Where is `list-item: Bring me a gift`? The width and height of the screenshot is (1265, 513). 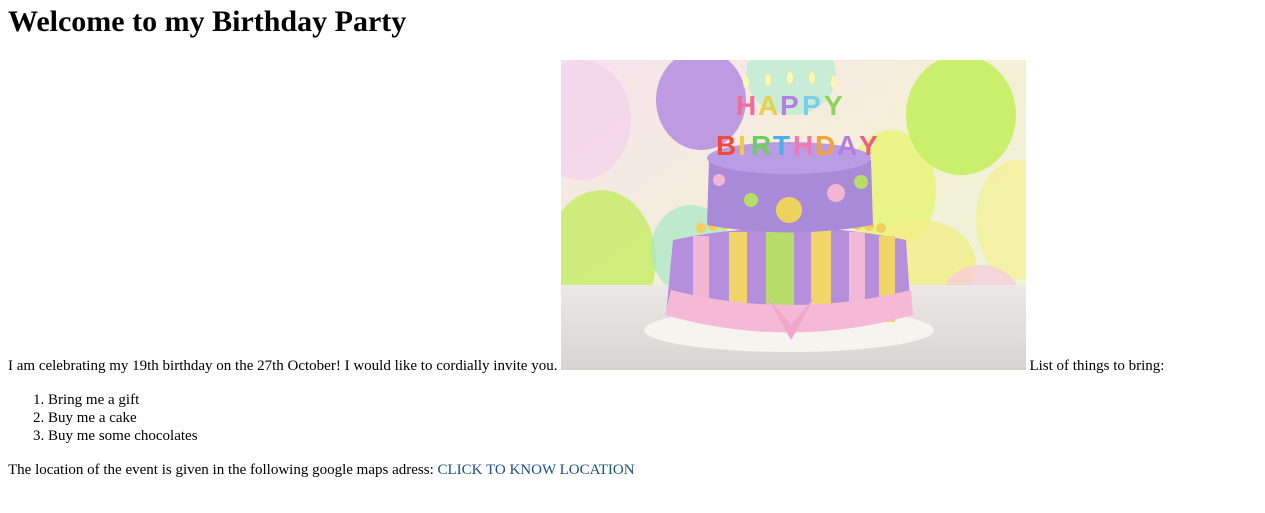 list-item: Bring me a gift is located at coordinates (652, 400).